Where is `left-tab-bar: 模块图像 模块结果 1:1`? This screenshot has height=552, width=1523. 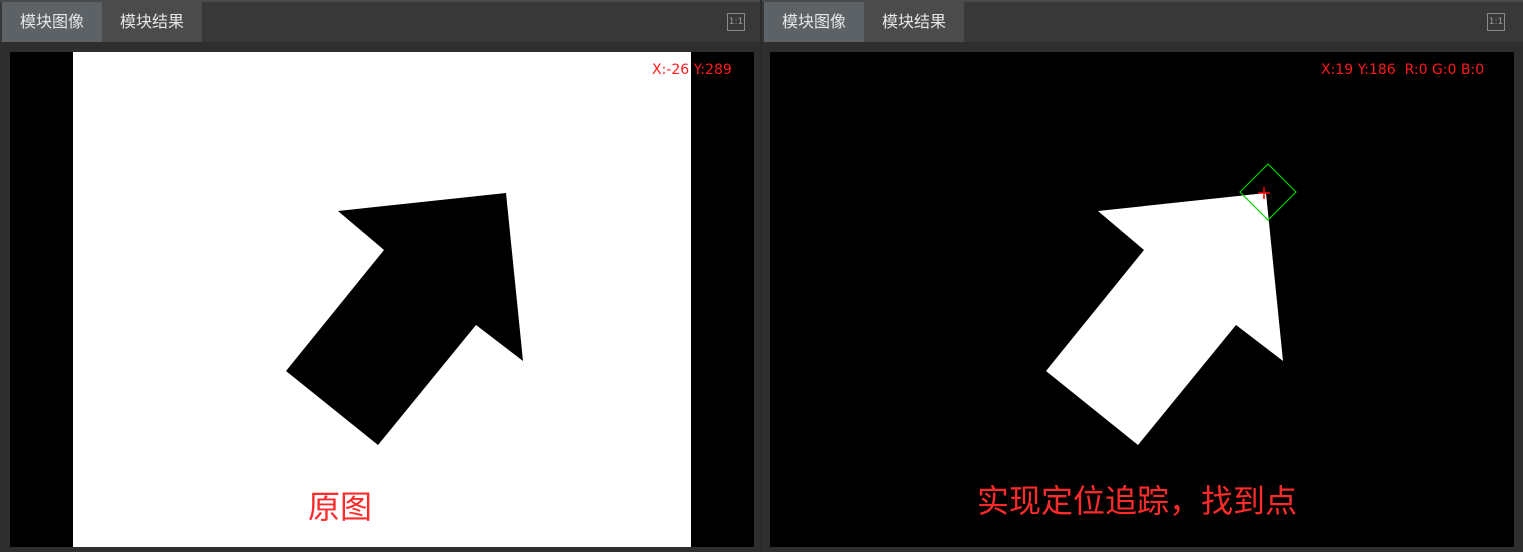
left-tab-bar: 模块图像 模块结果 1:1 is located at coordinates (380, 22).